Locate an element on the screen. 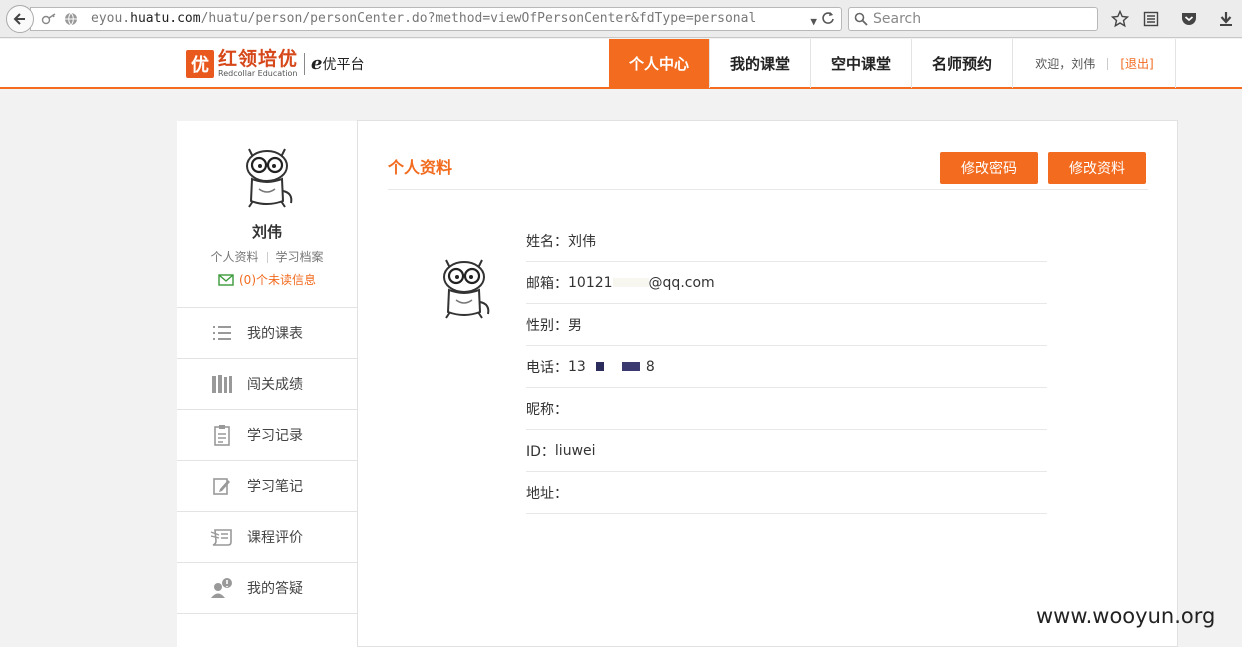 The image size is (1242, 647). arrow-left-icon is located at coordinates (19, 19).